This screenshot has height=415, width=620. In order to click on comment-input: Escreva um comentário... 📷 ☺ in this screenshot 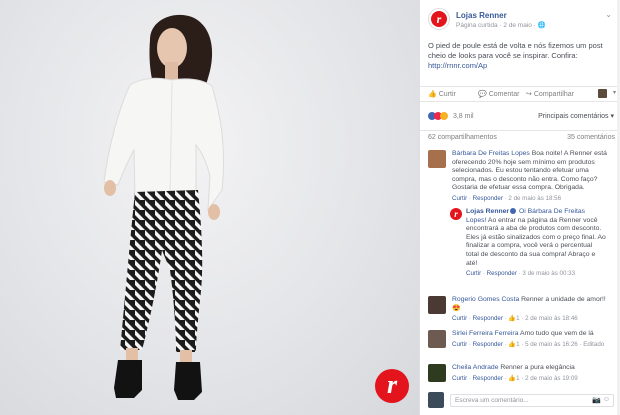, I will do `click(532, 400)`.